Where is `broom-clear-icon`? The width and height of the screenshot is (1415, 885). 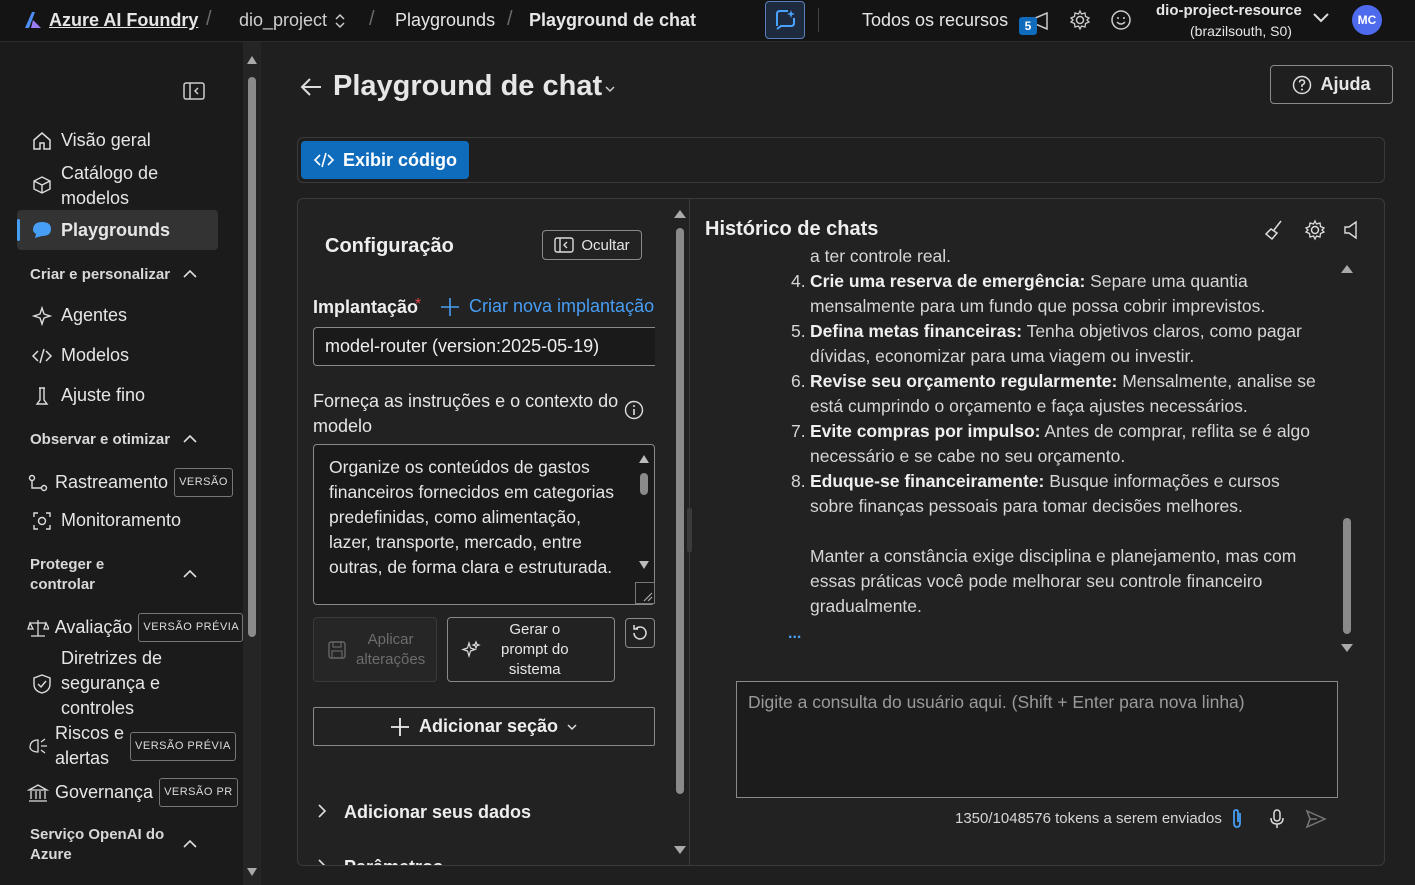 broom-clear-icon is located at coordinates (1274, 230).